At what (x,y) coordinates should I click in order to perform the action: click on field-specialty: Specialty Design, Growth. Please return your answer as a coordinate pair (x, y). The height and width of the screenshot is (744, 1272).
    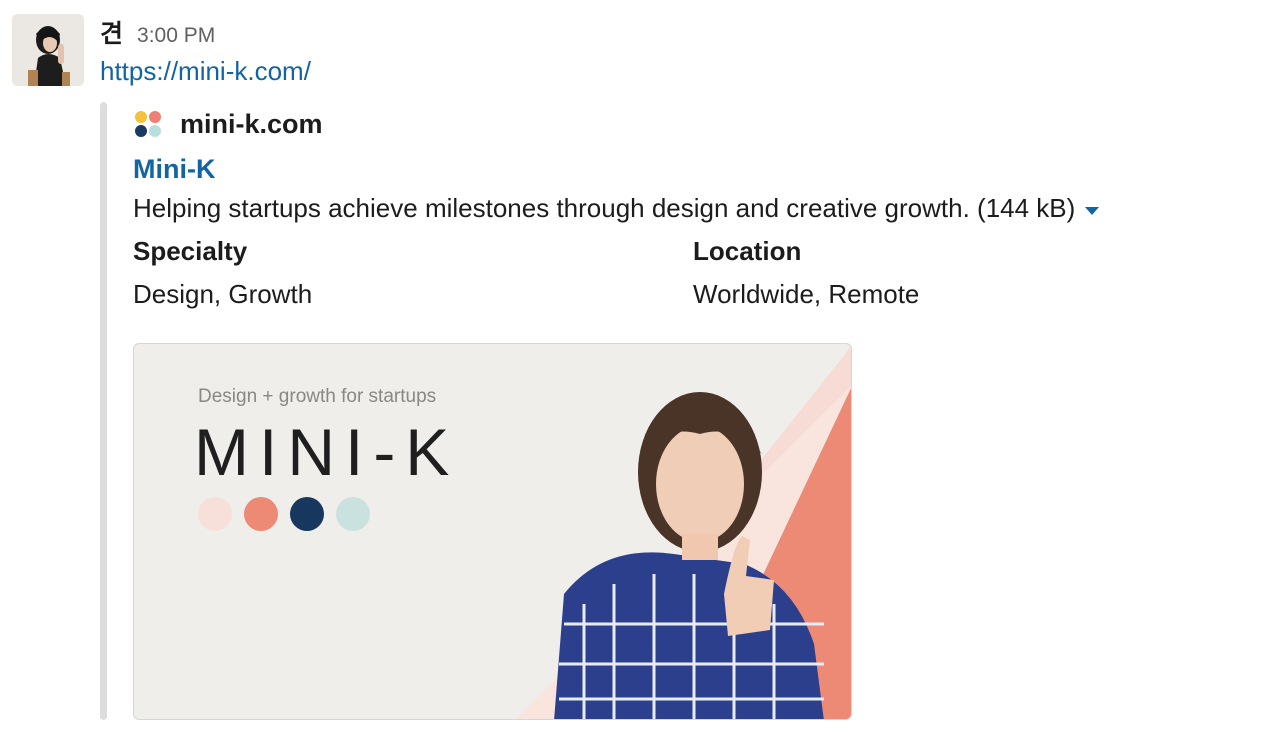
    Looking at the image, I should click on (413, 273).